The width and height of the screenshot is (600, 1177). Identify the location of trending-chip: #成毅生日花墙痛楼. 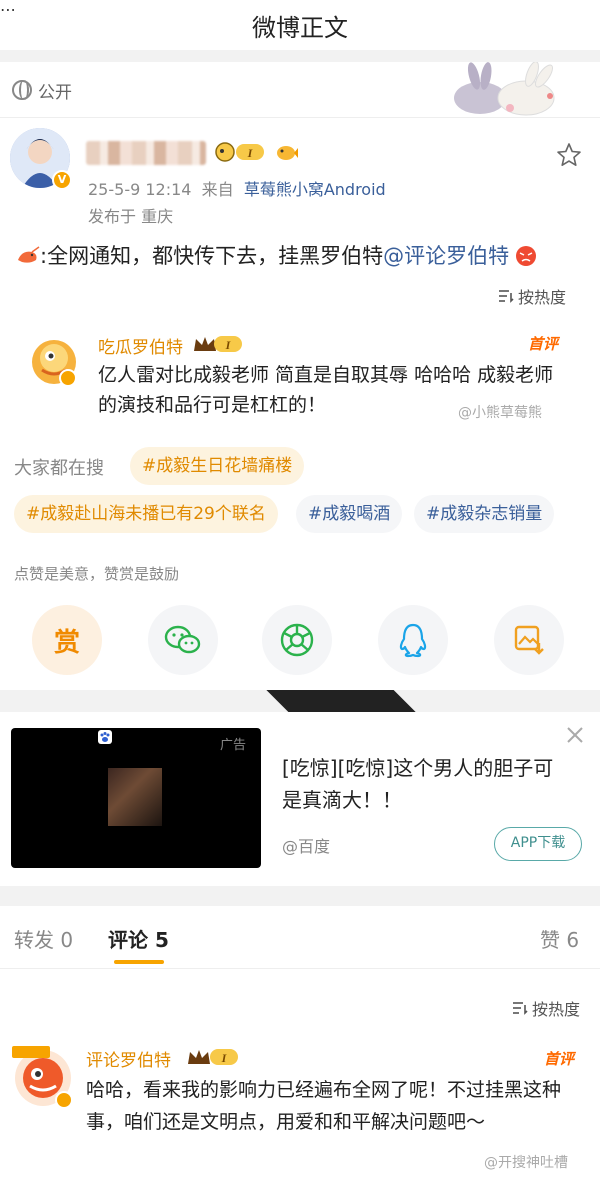
(217, 466).